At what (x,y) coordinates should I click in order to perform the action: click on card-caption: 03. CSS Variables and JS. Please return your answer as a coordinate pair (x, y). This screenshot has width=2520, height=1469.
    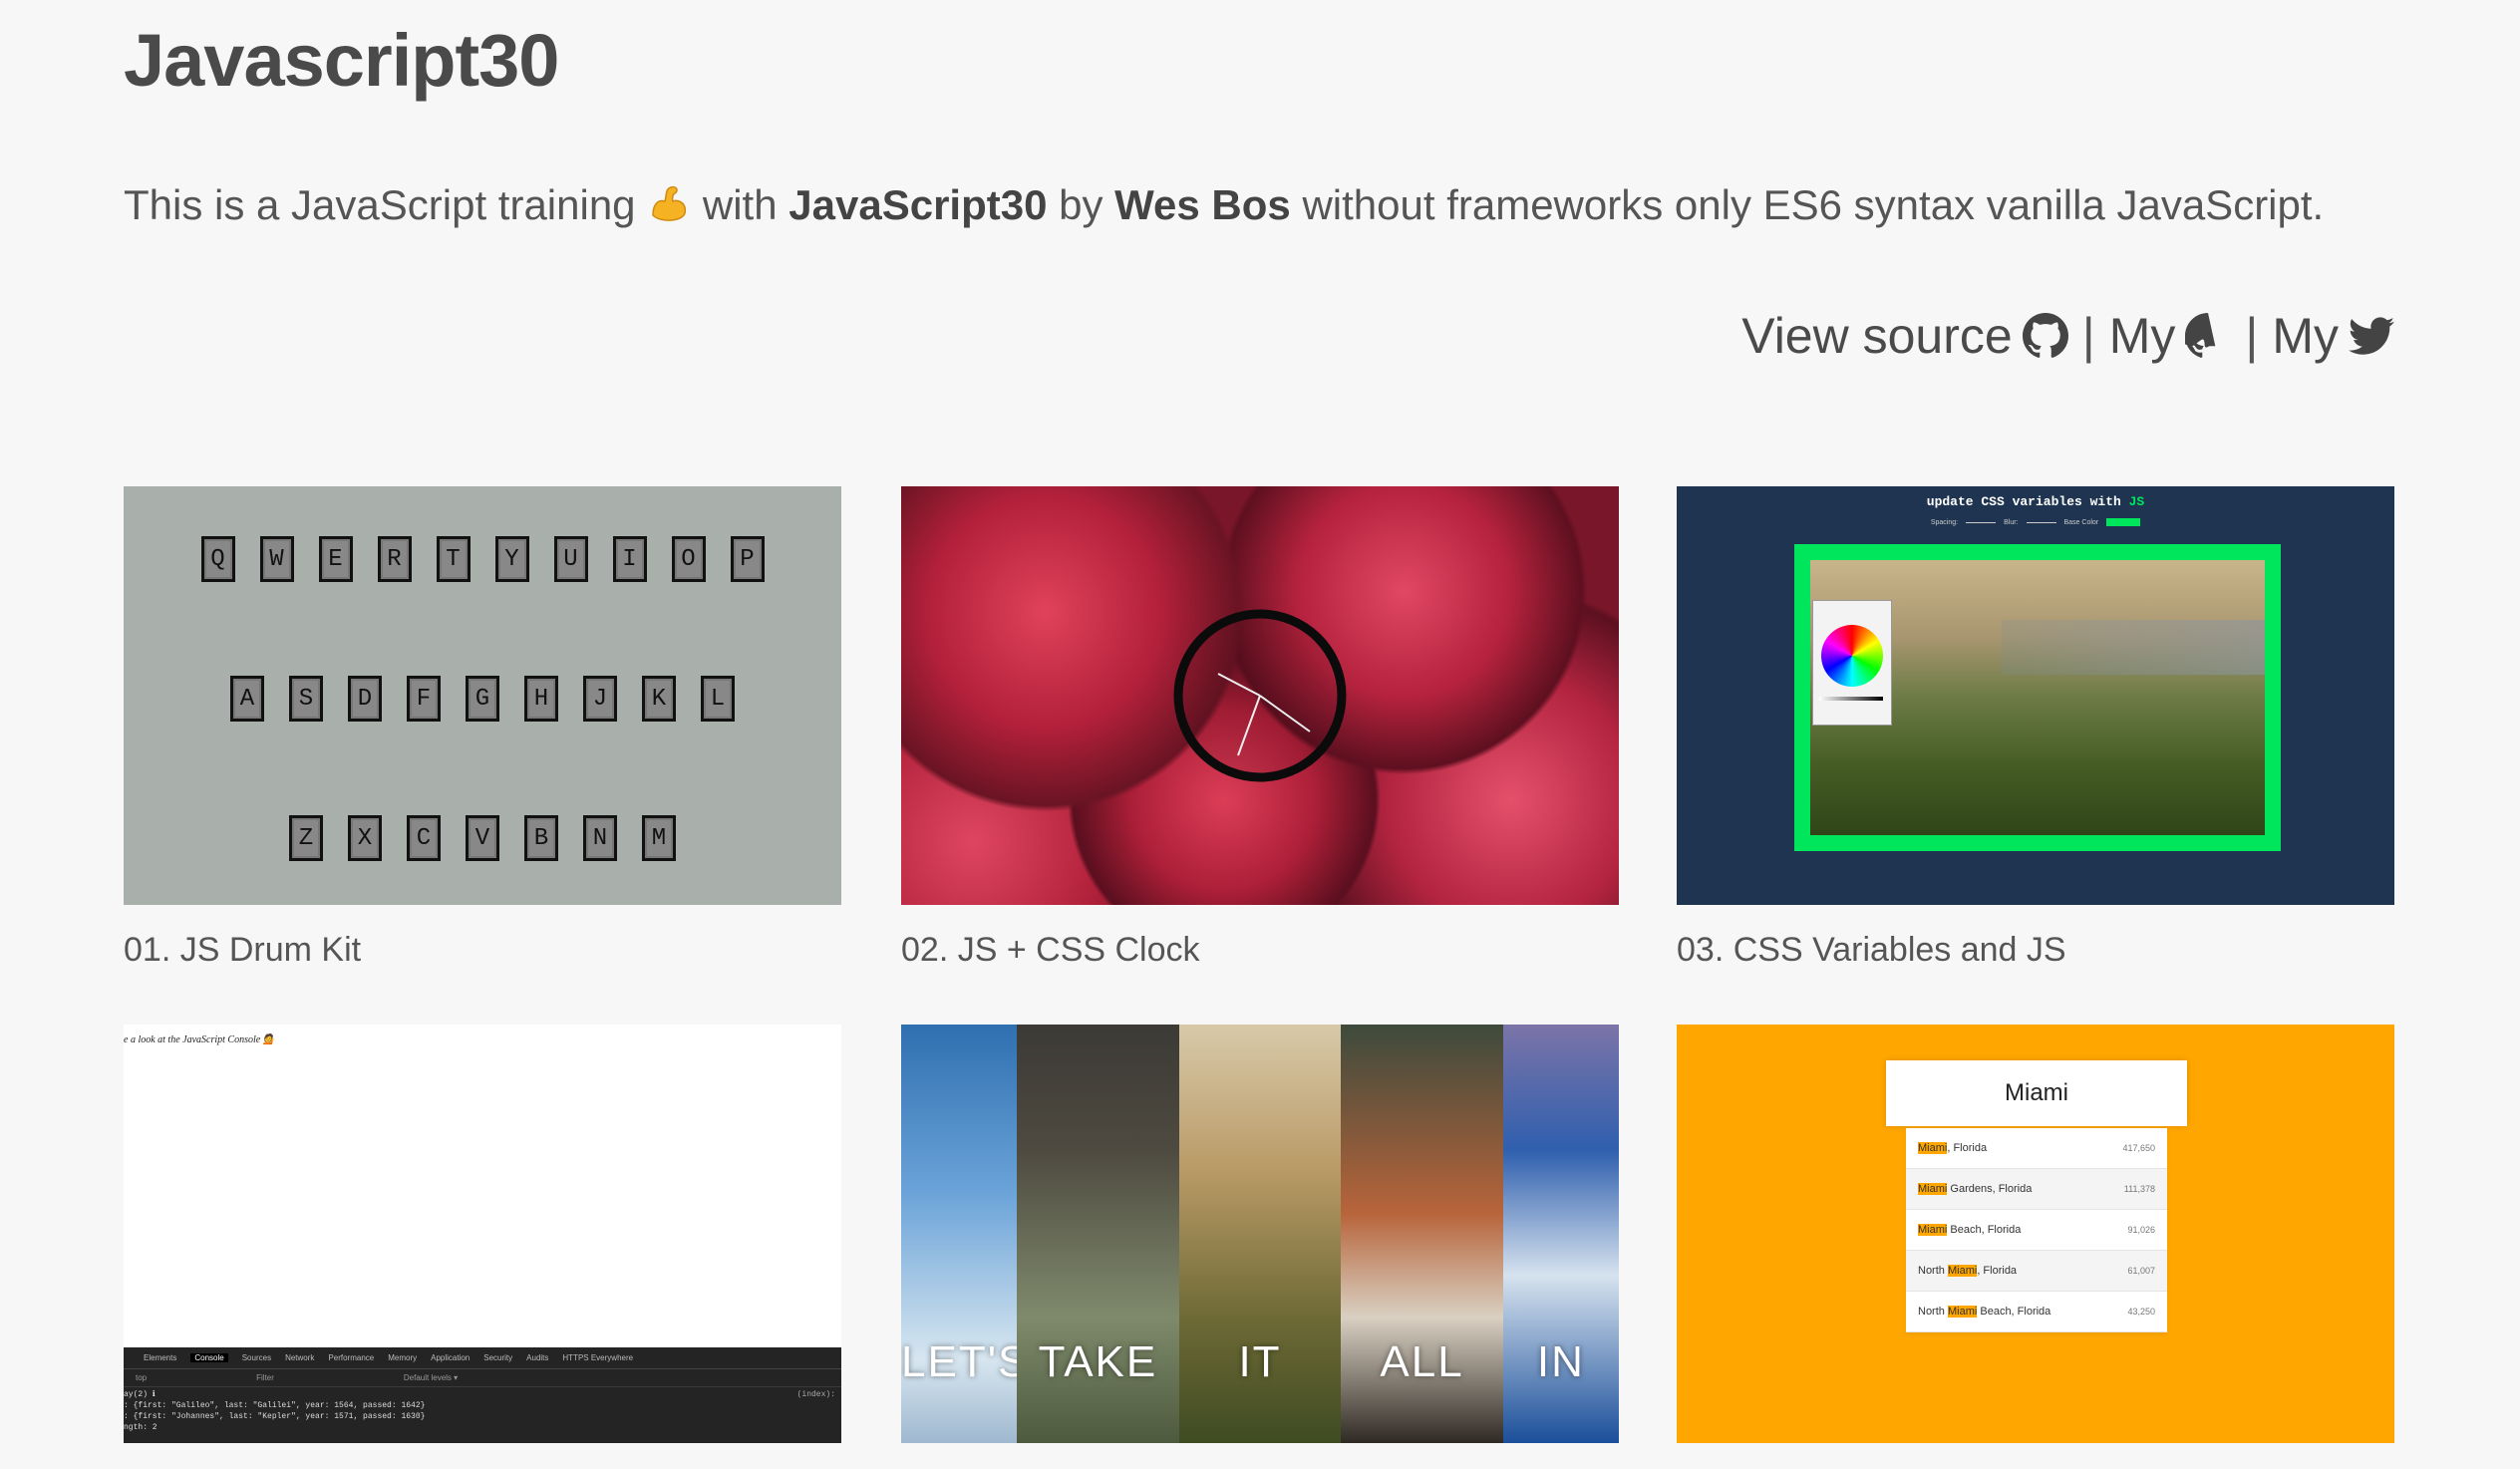
    Looking at the image, I should click on (2035, 950).